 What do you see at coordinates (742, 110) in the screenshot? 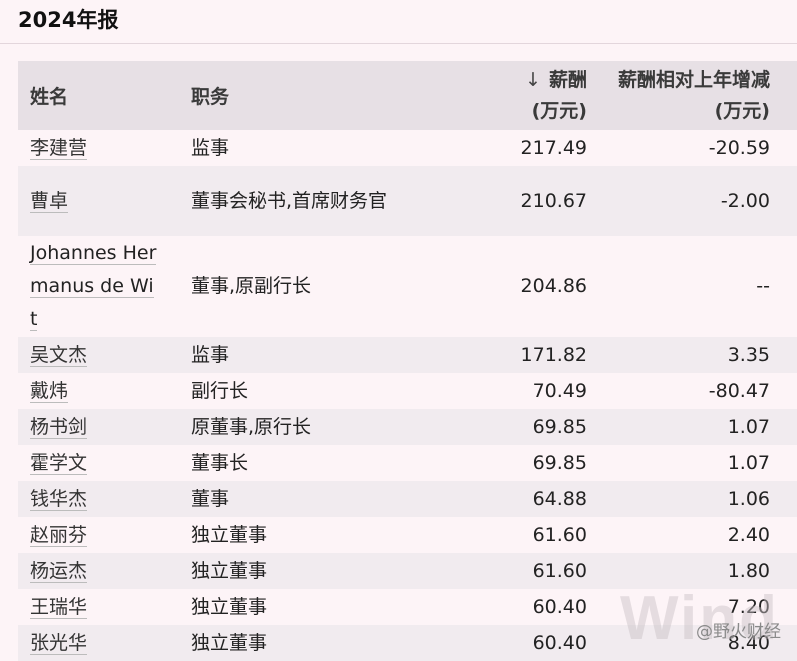
I see `header-change-unit: (万元)` at bounding box center [742, 110].